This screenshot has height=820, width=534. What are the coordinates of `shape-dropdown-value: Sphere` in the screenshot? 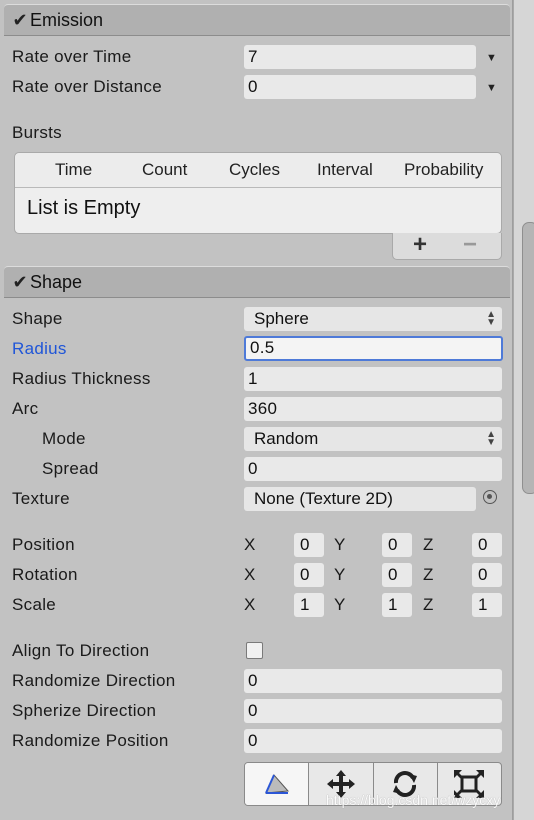 It's located at (281, 318).